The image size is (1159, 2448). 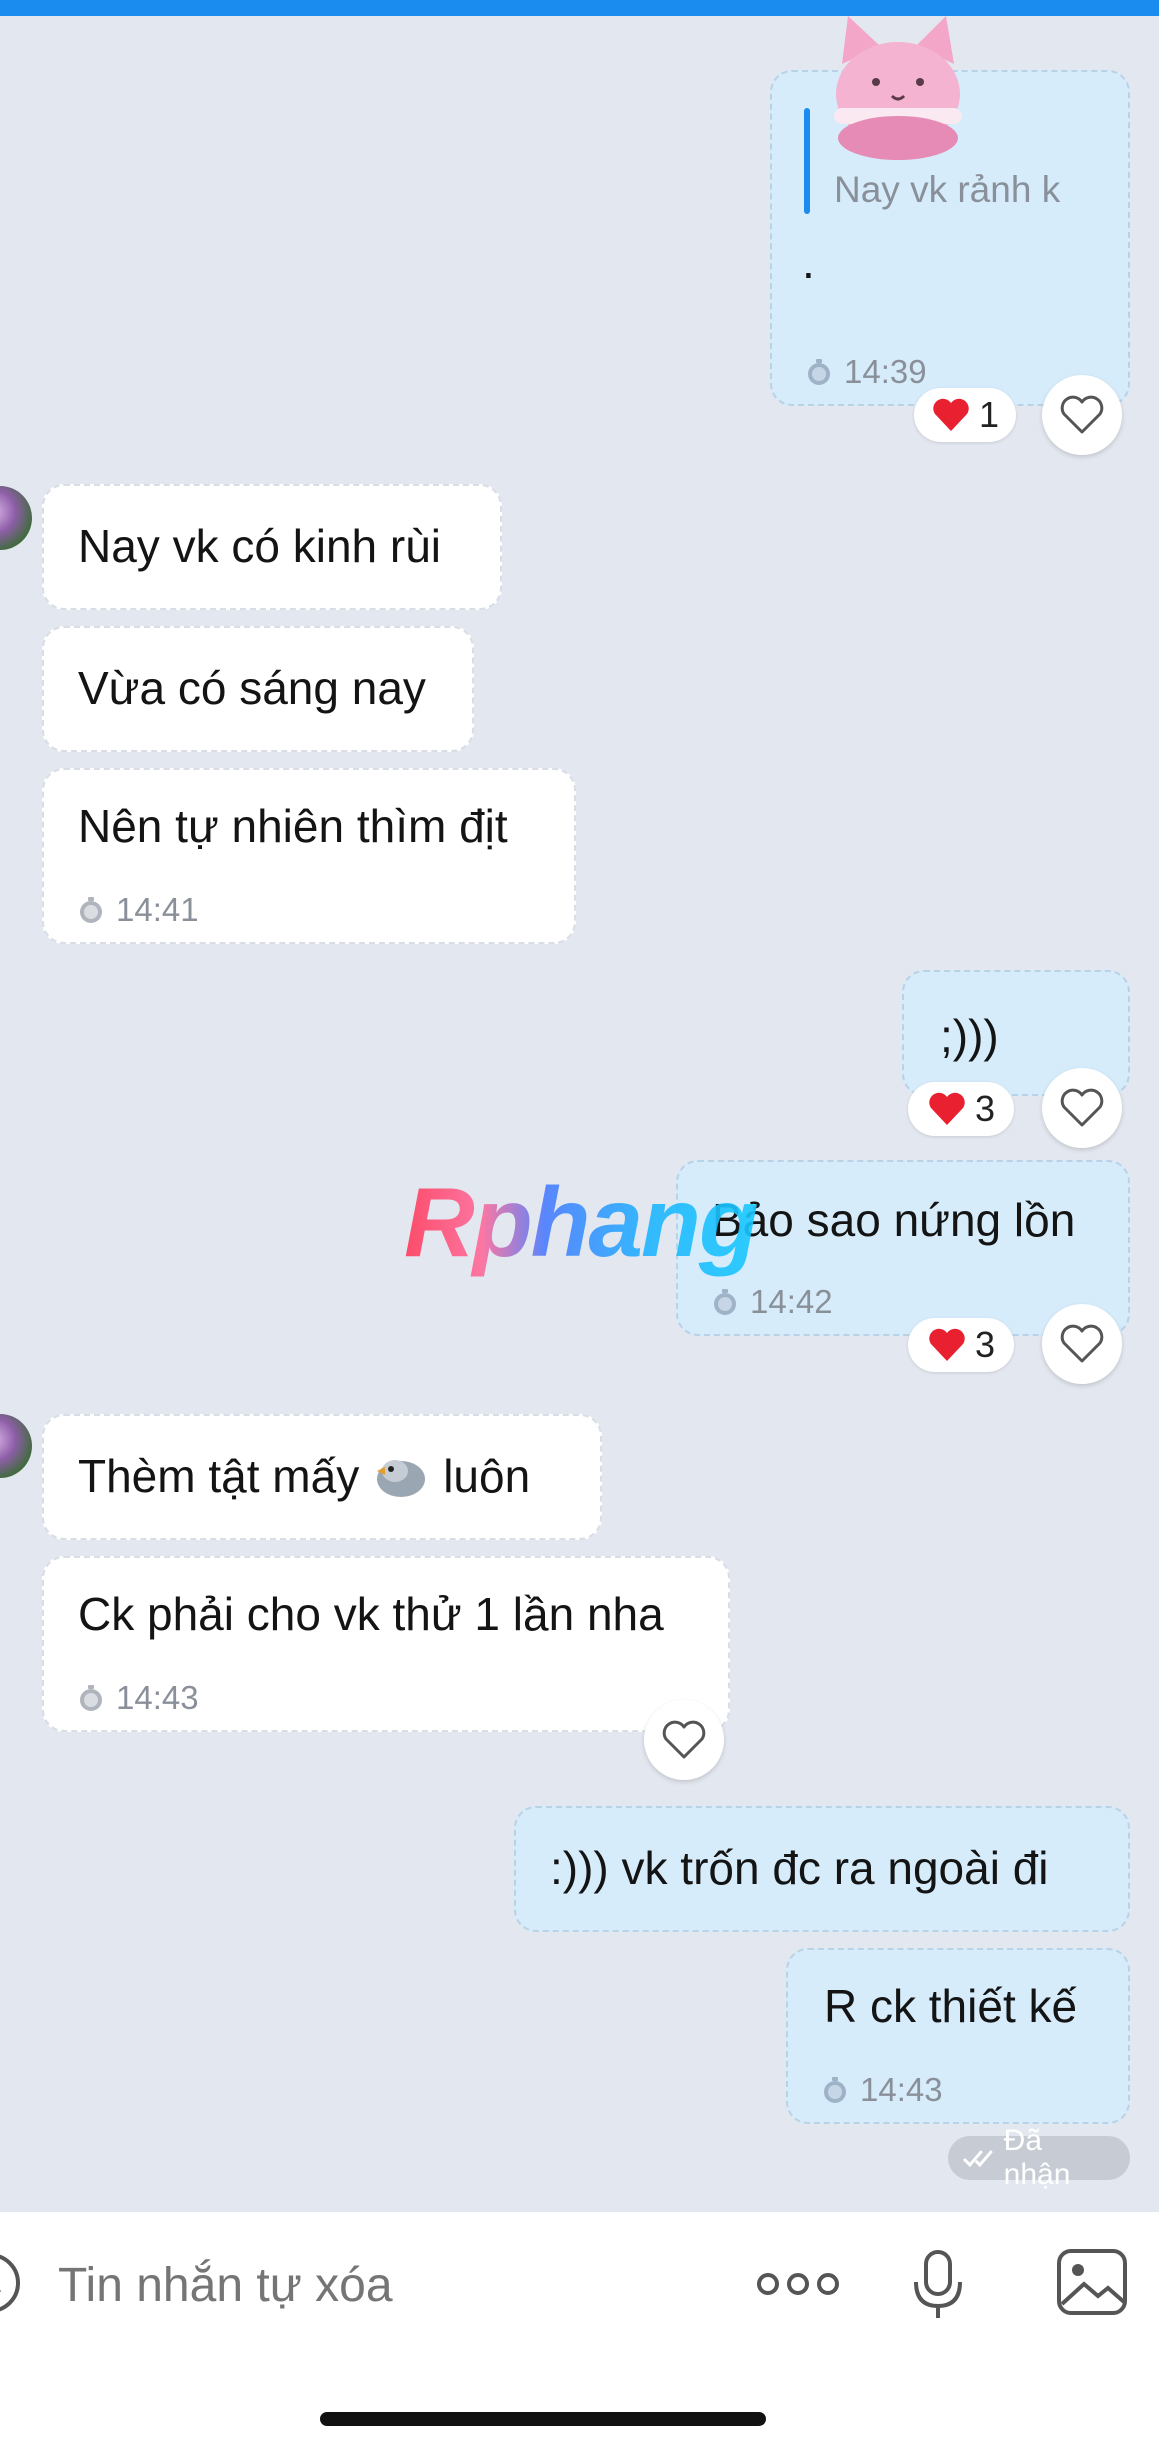 I want to click on delivery-status-label: Đã nhận, so click(x=1037, y=2157).